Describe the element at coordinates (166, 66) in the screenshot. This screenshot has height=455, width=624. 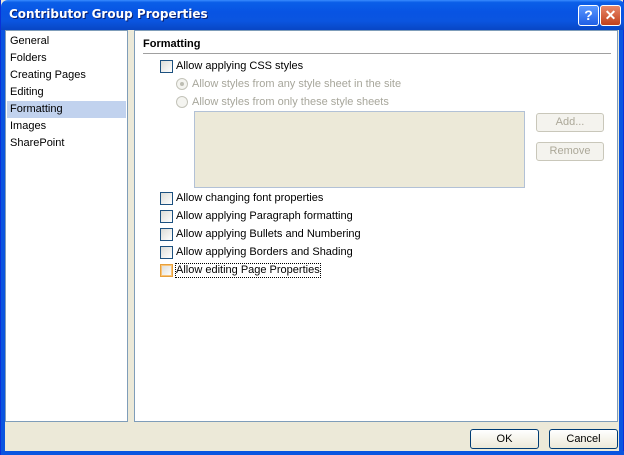
I see `css-styles-checkbox` at that location.